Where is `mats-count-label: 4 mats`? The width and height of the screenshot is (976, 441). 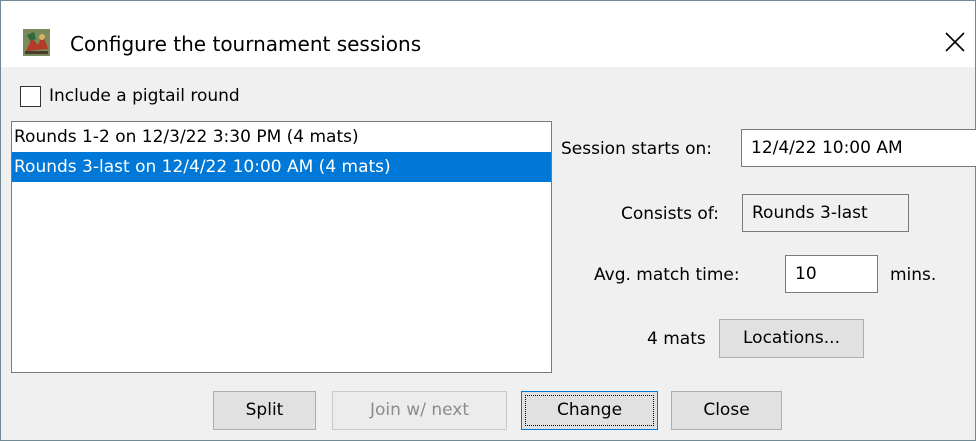 mats-count-label: 4 mats is located at coordinates (676, 339).